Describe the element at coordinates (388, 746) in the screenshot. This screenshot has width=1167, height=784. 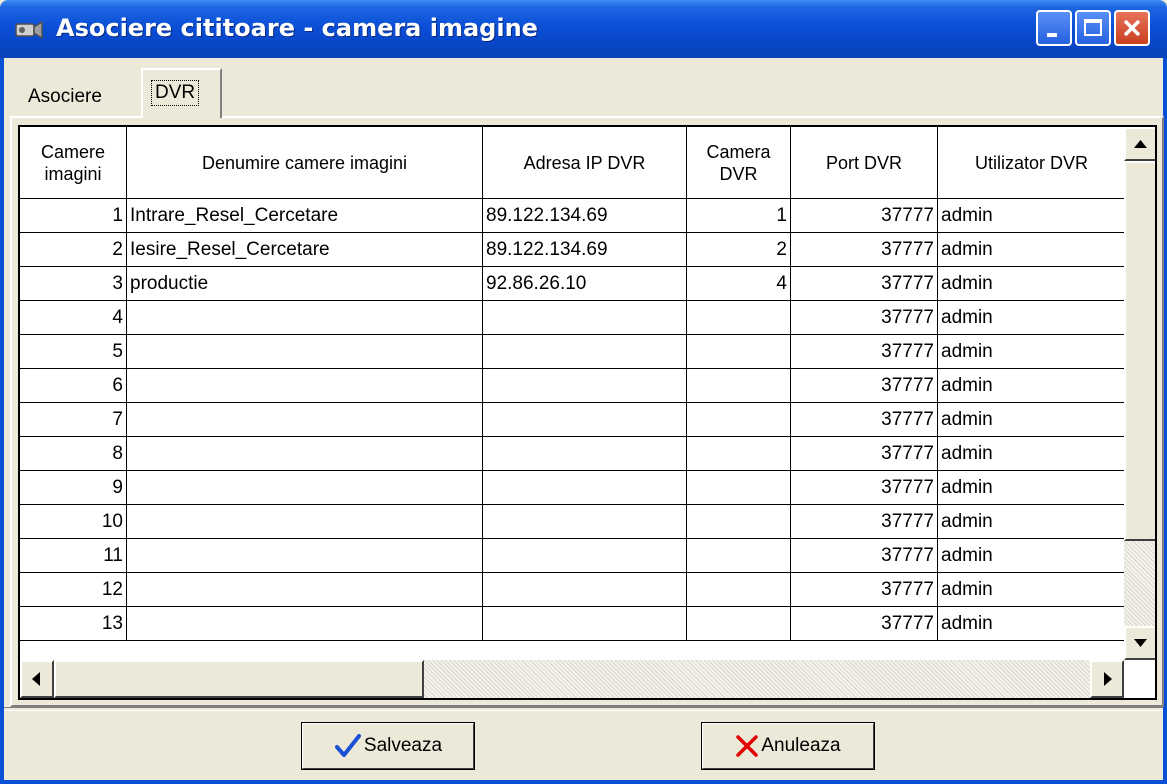
I see `save-button: Salveaza` at that location.